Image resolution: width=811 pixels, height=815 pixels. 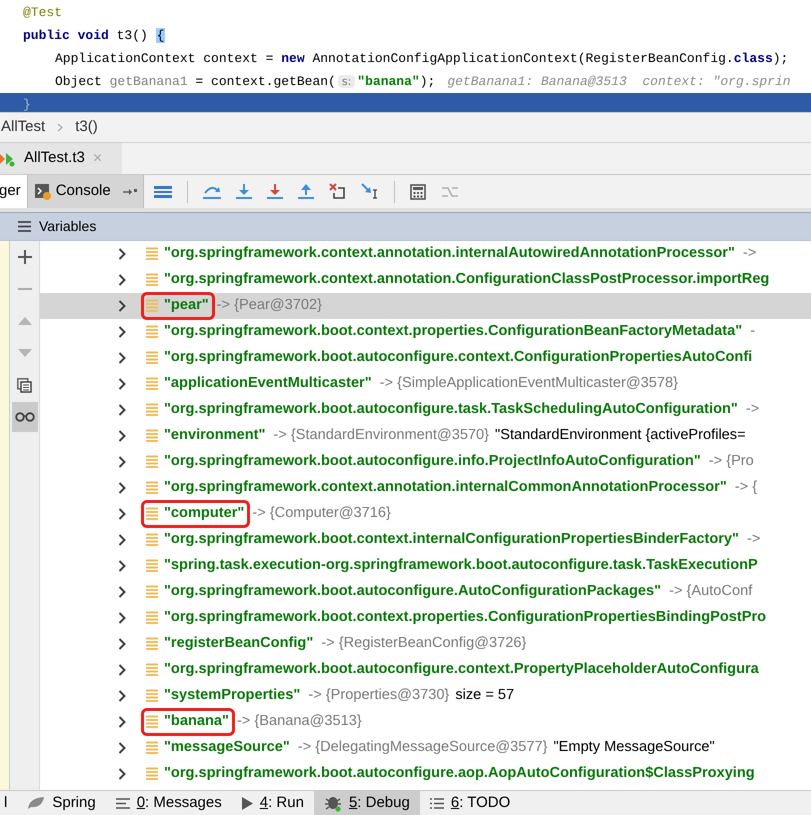 What do you see at coordinates (470, 803) in the screenshot?
I see `tool-window-button: 6: TODO` at bounding box center [470, 803].